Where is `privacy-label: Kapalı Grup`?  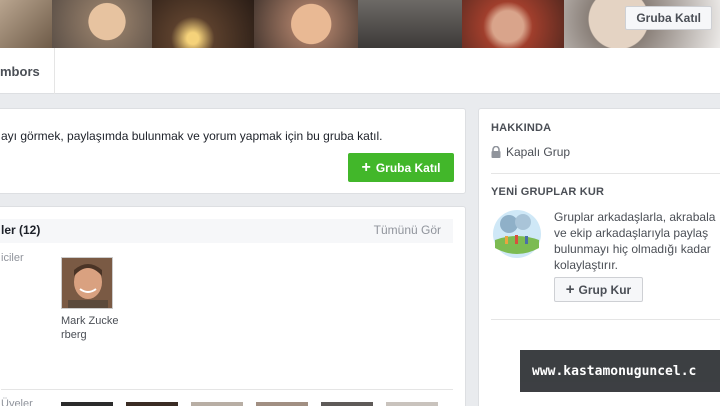
privacy-label: Kapalı Grup is located at coordinates (538, 152).